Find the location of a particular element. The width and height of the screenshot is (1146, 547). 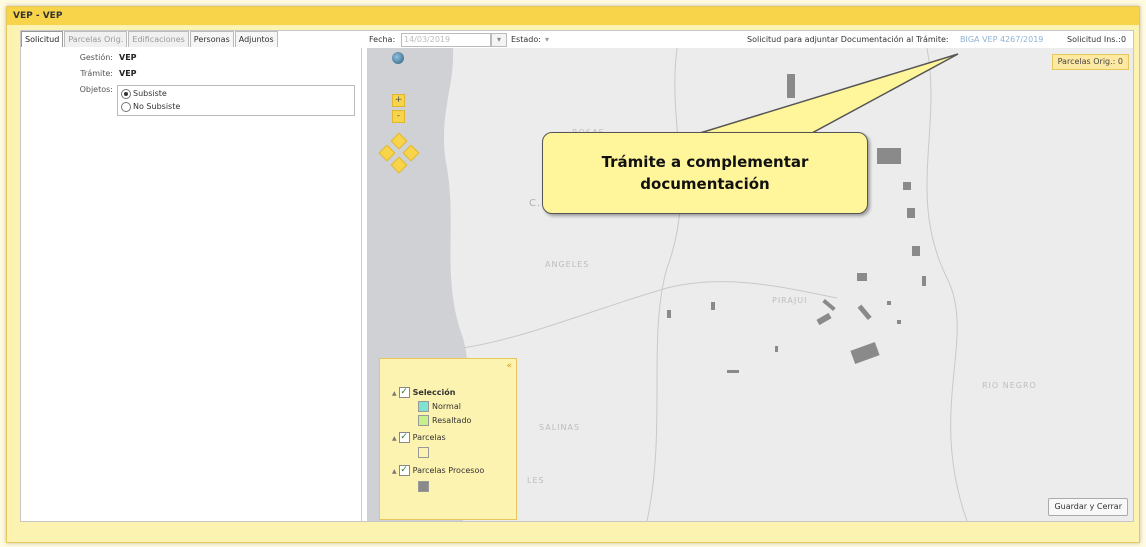

legend-item-parcelas-swatch is located at coordinates (425, 452).